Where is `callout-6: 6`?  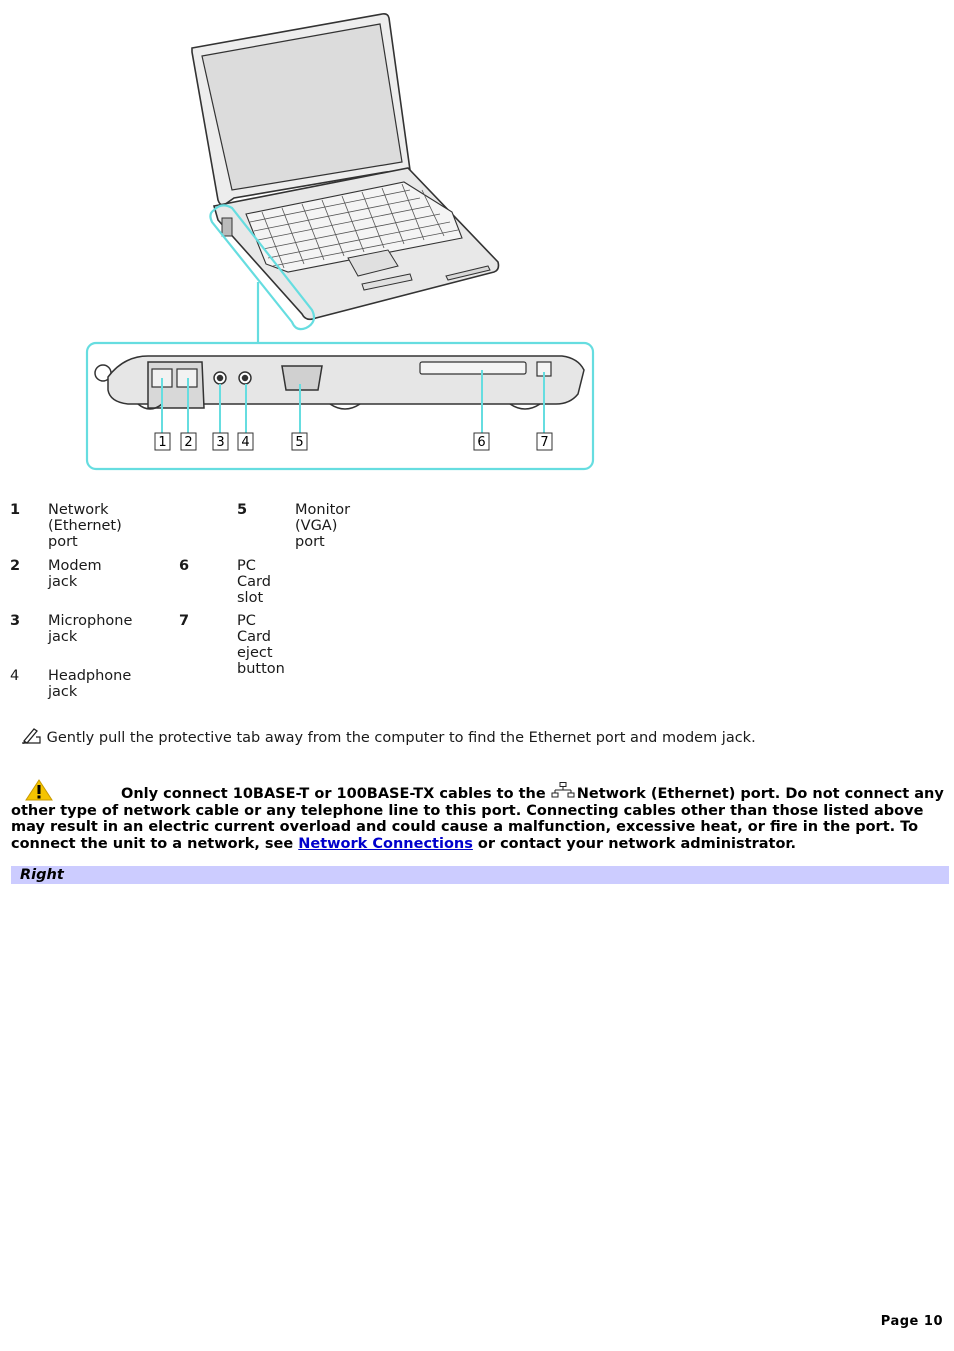
callout-6: 6 is located at coordinates (481, 441).